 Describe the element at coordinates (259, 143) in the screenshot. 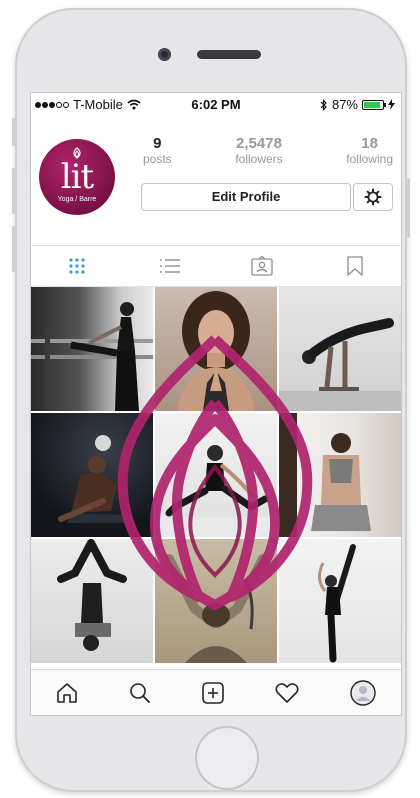

I see `stat-followers-count: 2,5478` at that location.